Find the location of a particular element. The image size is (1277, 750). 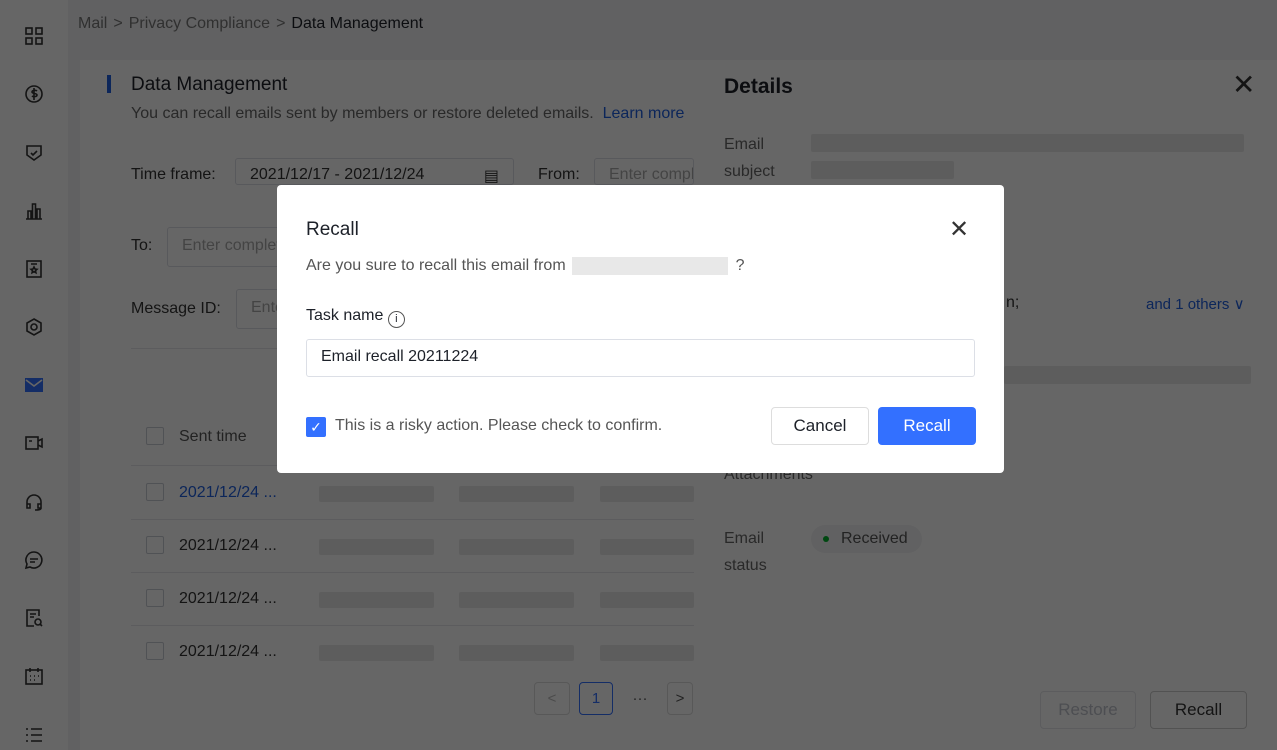

close-modal-icon: ✕ is located at coordinates (959, 229).